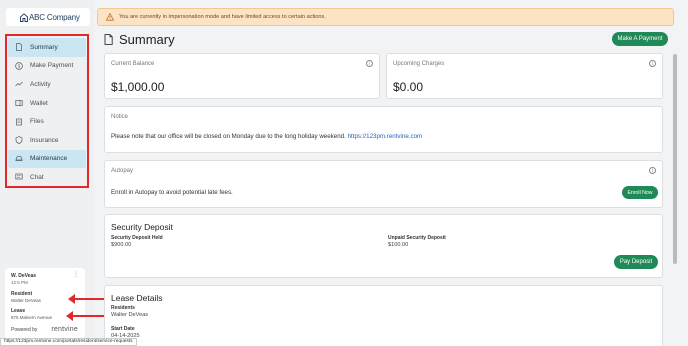  What do you see at coordinates (123, 329) in the screenshot?
I see `start-date-label: Start Date` at bounding box center [123, 329].